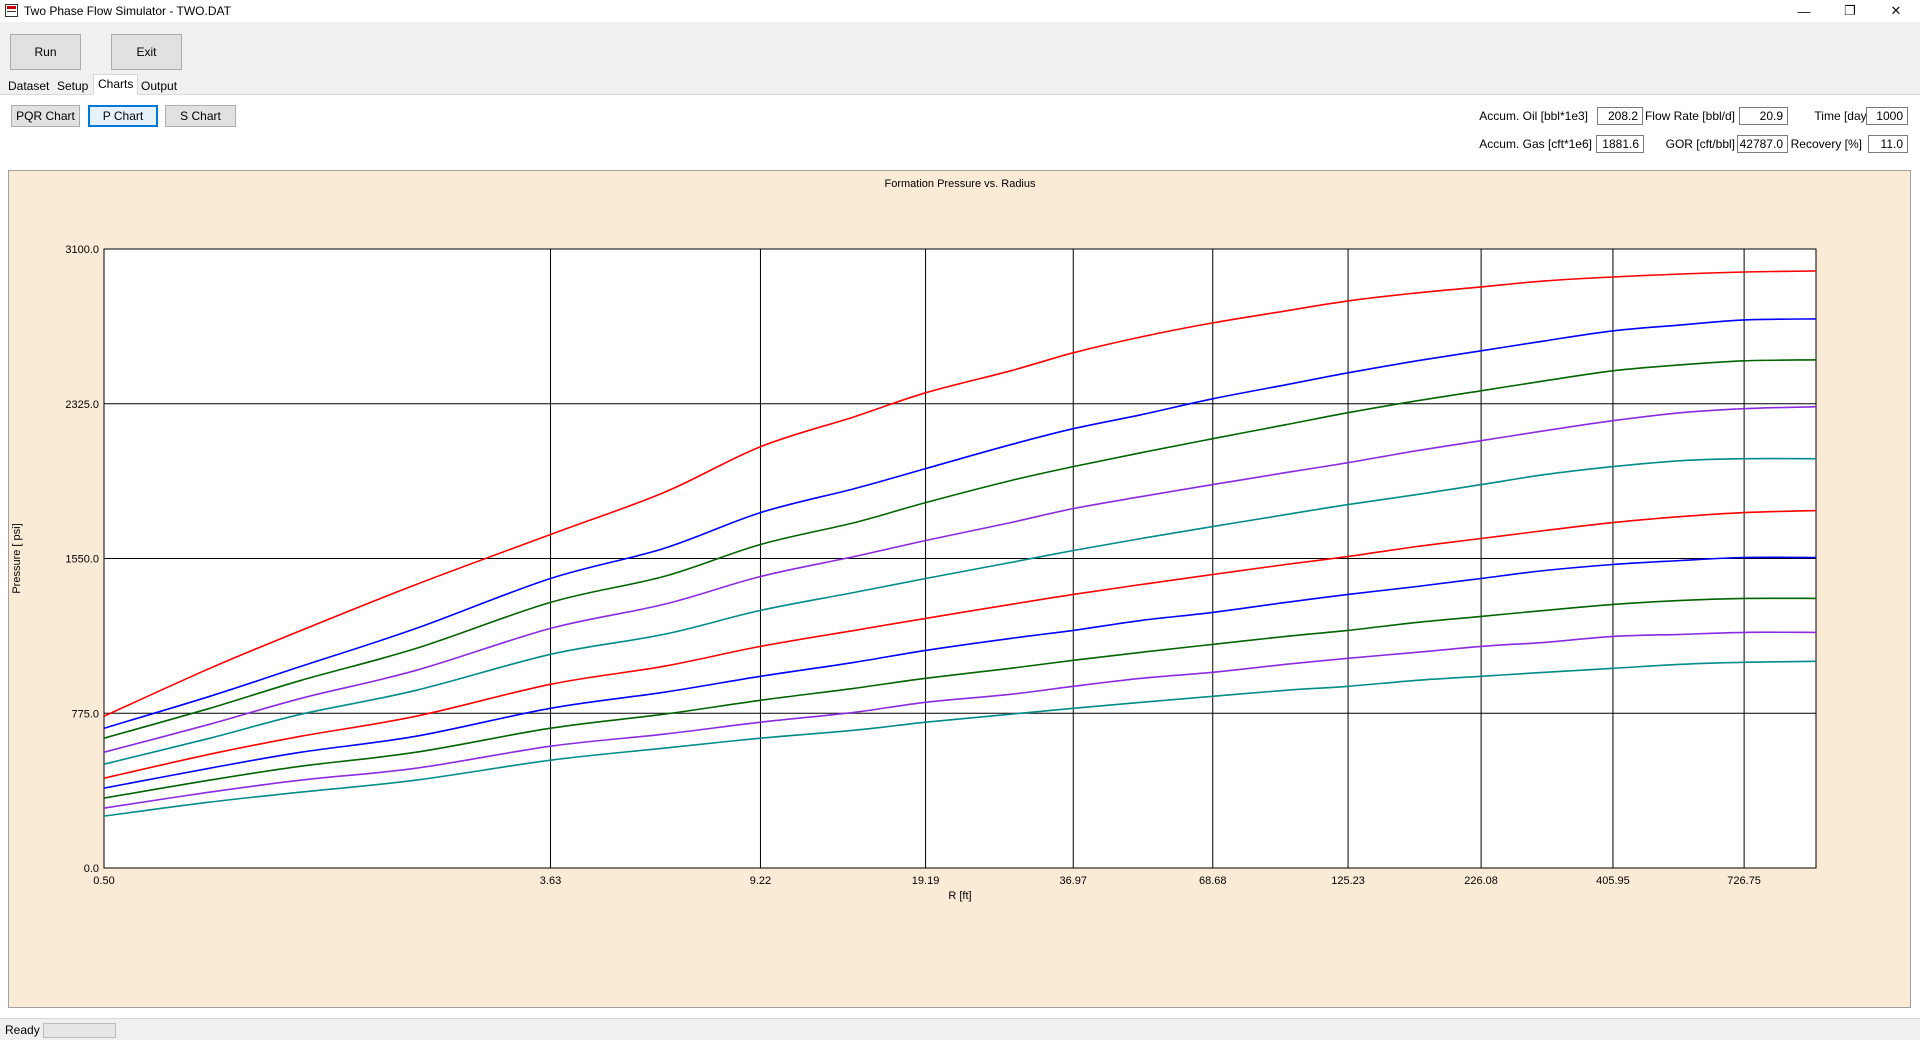  Describe the element at coordinates (127, 11) in the screenshot. I see `window-title: Two Phase Flow Simulator - TWO.DAT` at that location.